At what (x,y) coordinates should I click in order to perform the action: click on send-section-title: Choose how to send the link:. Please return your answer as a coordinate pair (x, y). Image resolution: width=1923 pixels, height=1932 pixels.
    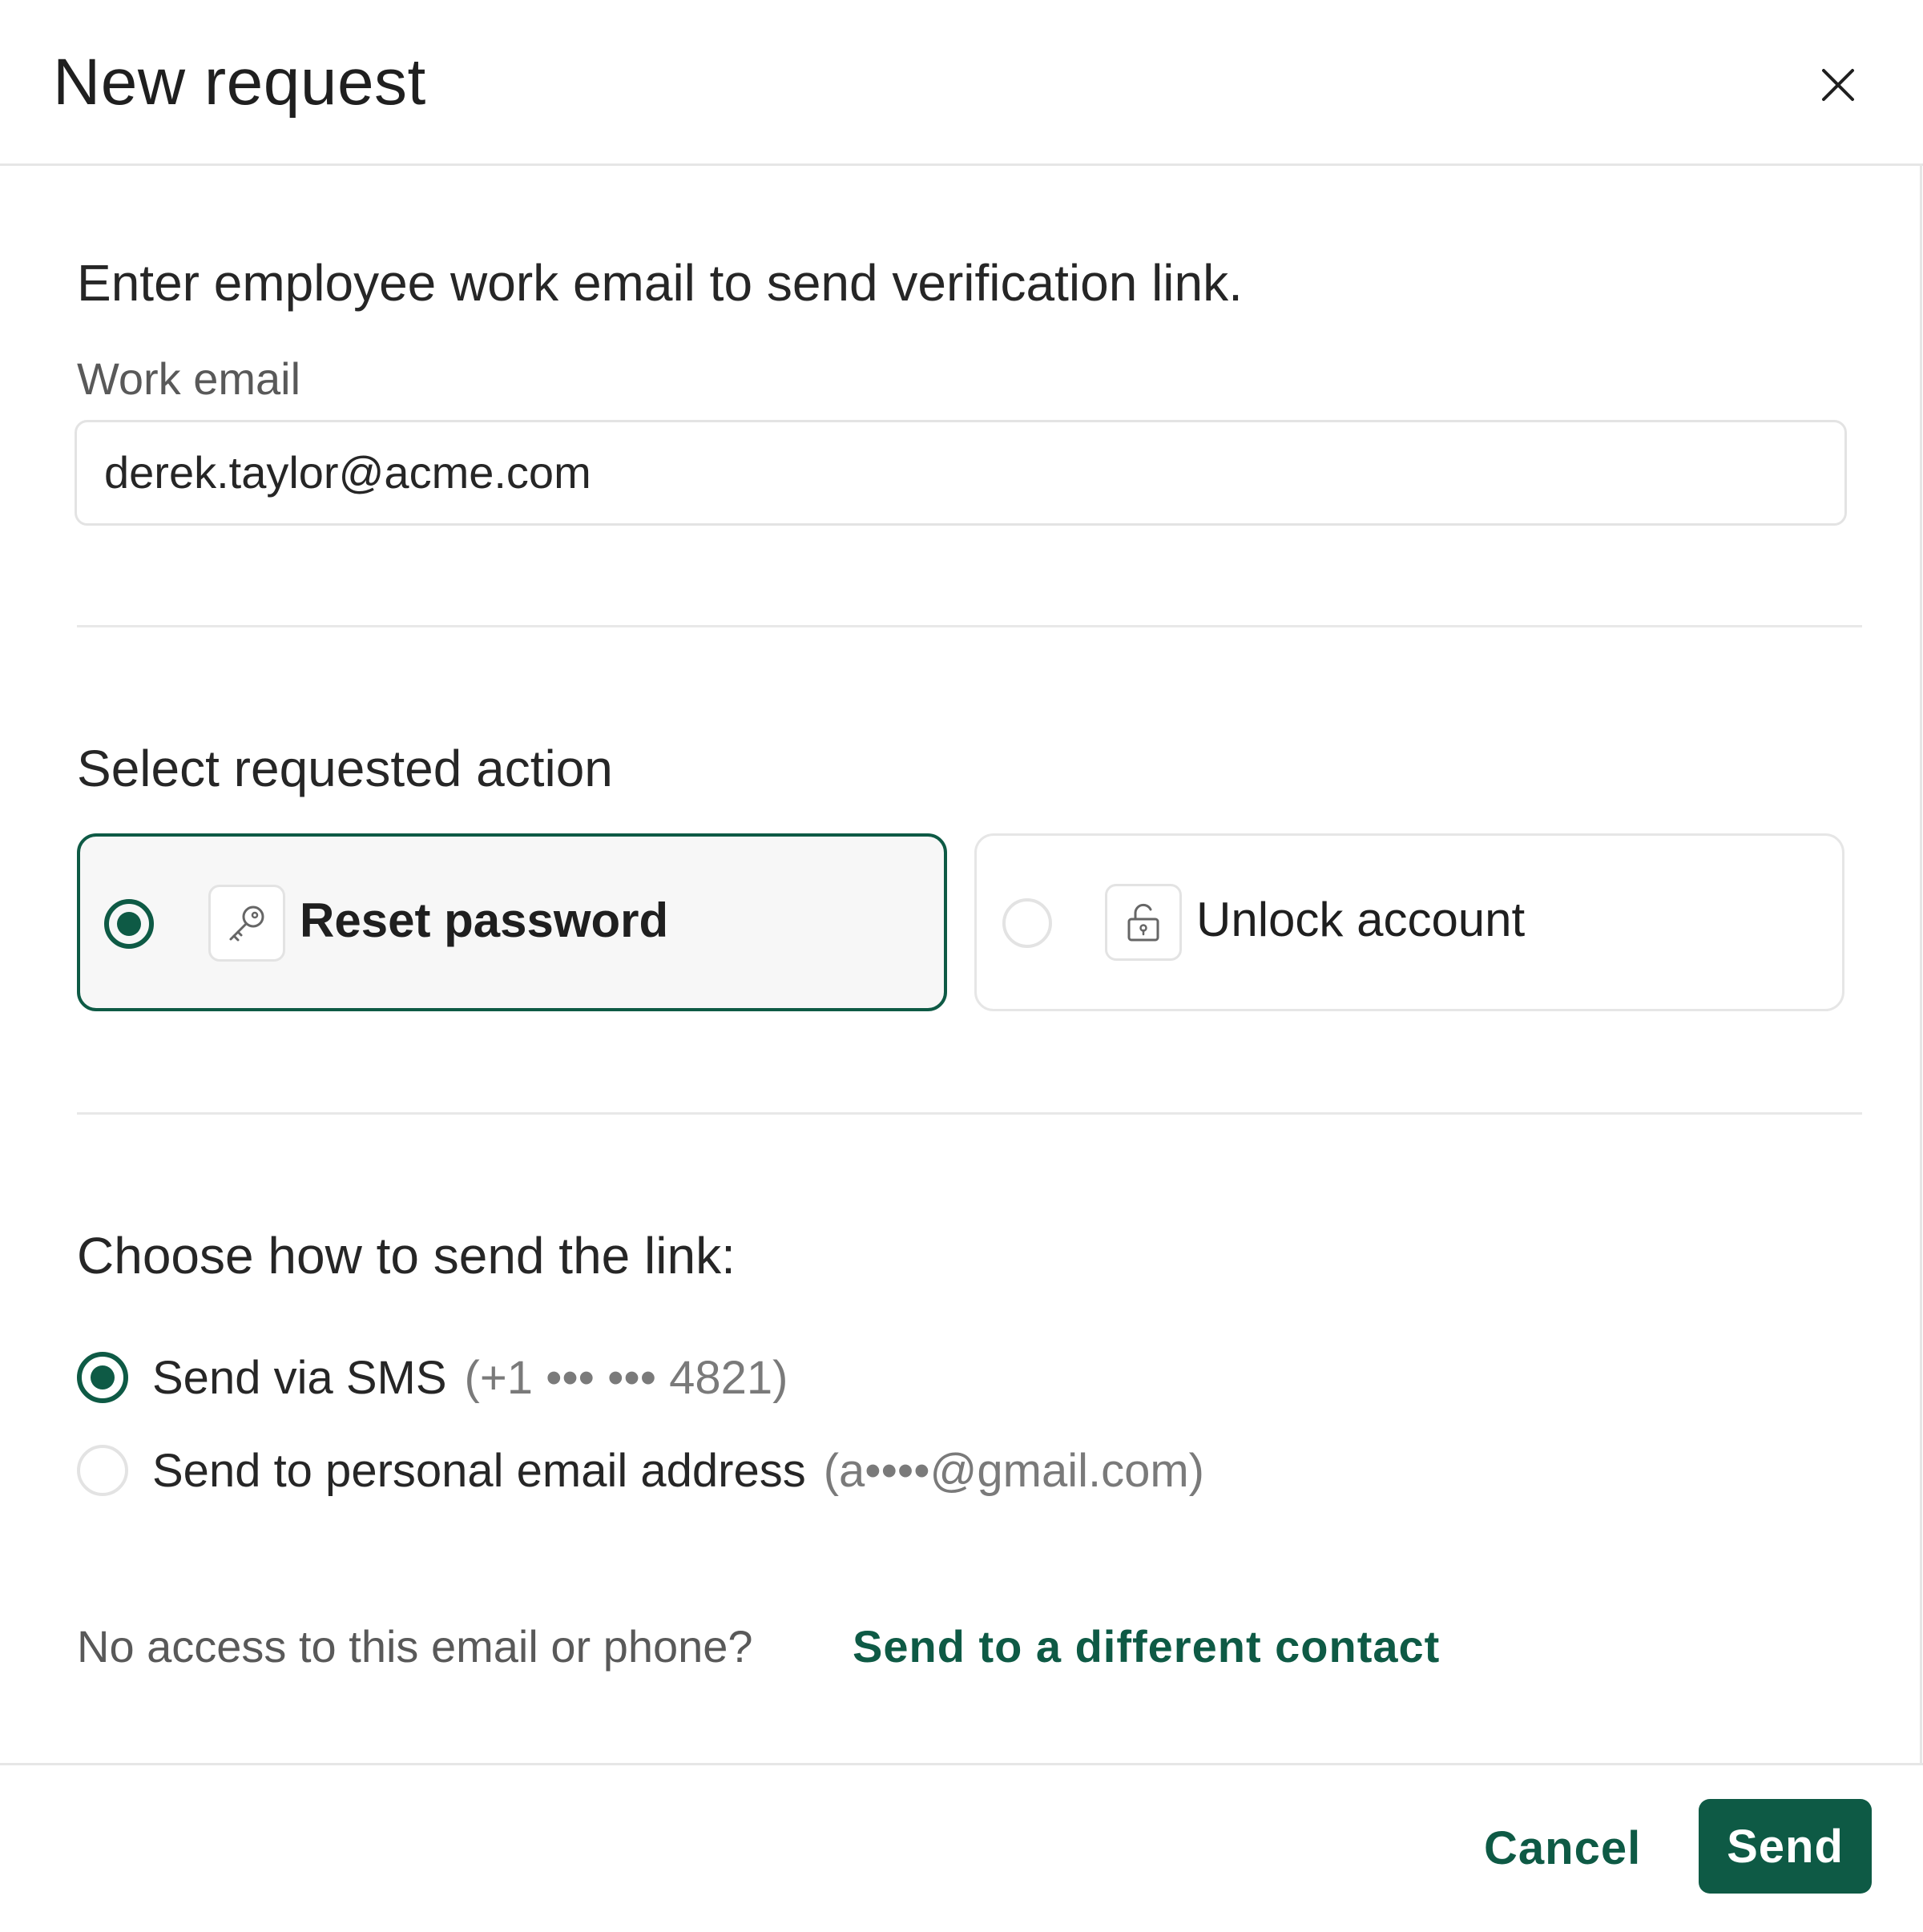
    Looking at the image, I should click on (406, 1256).